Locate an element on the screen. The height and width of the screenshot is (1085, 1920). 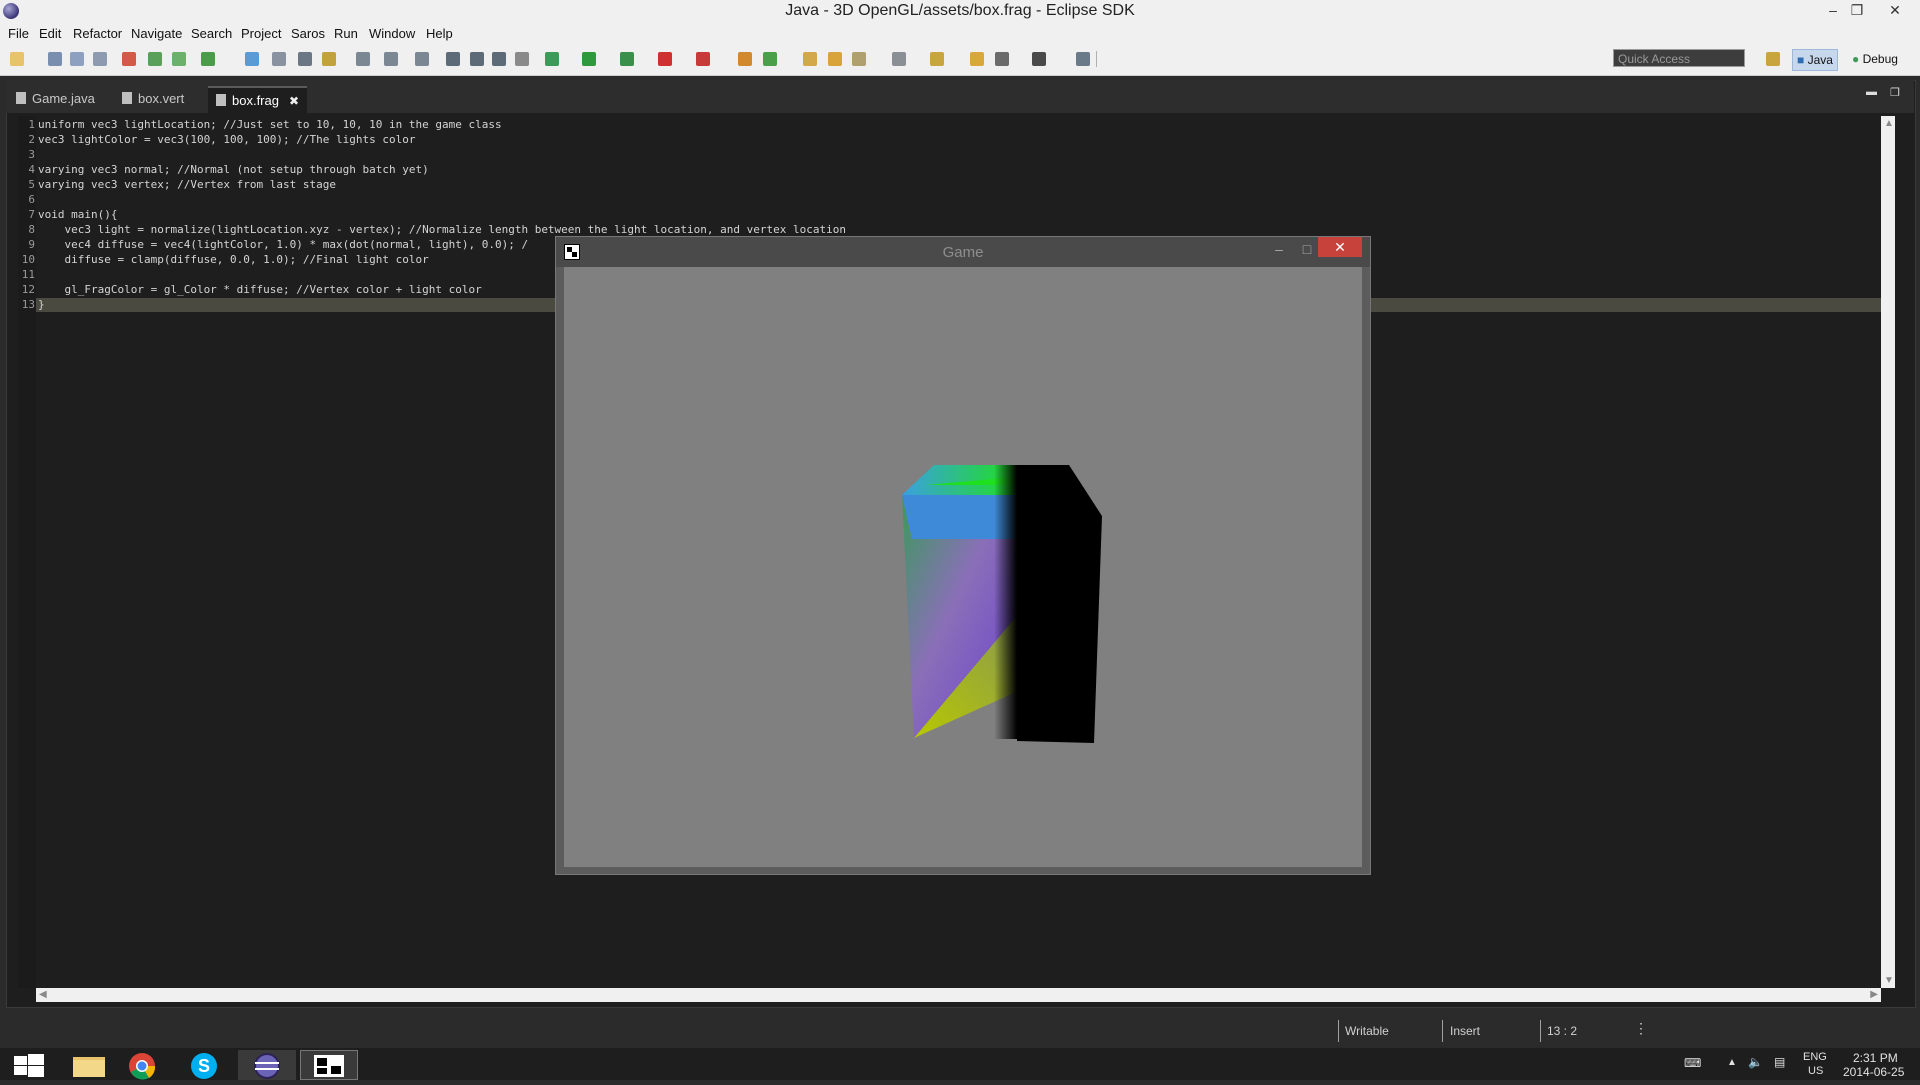
tab-label: Game.java is located at coordinates (63, 98).